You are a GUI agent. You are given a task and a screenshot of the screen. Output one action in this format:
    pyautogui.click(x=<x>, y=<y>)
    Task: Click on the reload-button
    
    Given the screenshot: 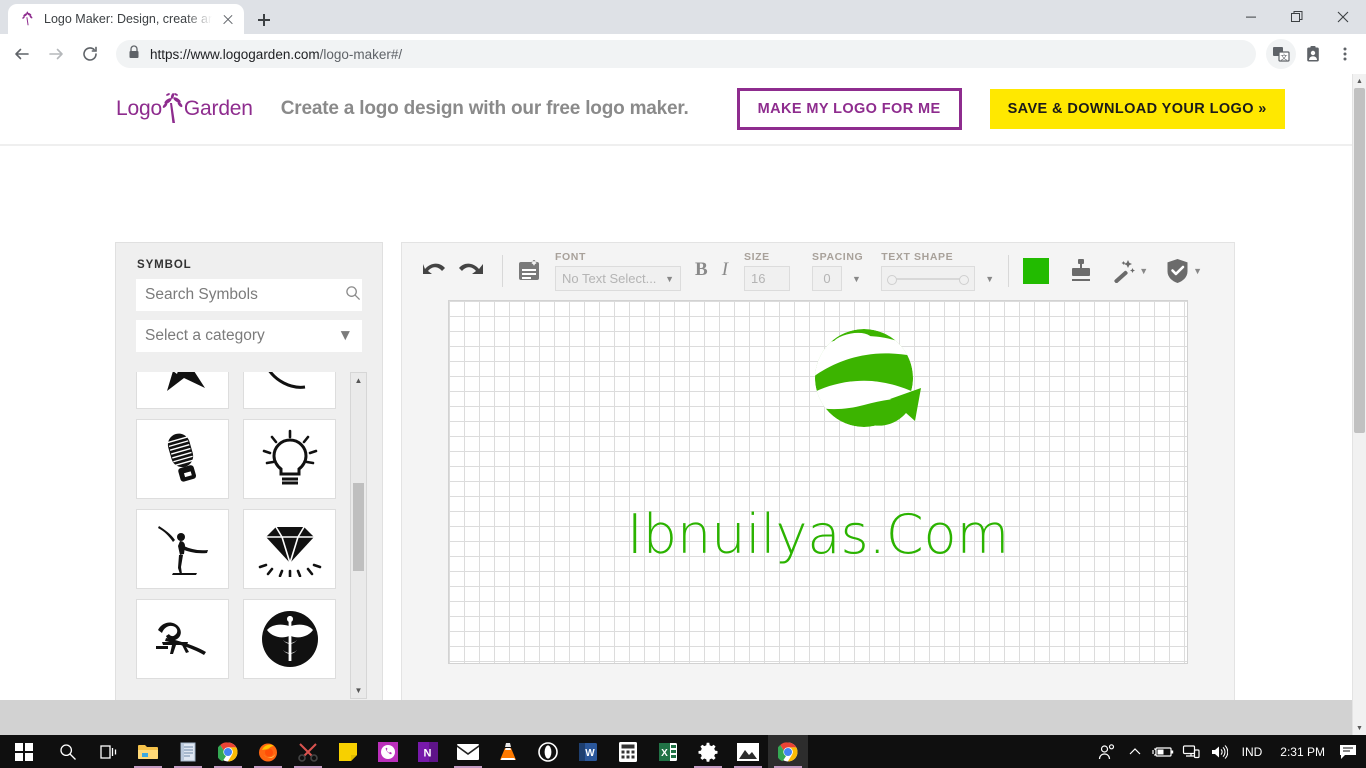 What is the action you would take?
    pyautogui.click(x=90, y=54)
    